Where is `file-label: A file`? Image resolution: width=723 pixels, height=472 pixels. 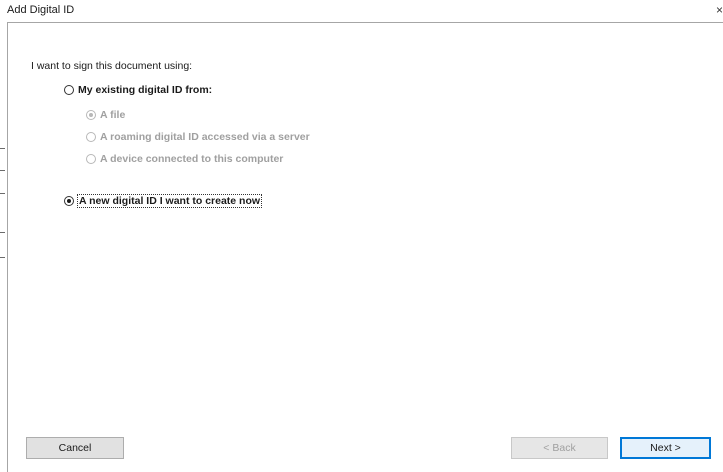
file-label: A file is located at coordinates (113, 115).